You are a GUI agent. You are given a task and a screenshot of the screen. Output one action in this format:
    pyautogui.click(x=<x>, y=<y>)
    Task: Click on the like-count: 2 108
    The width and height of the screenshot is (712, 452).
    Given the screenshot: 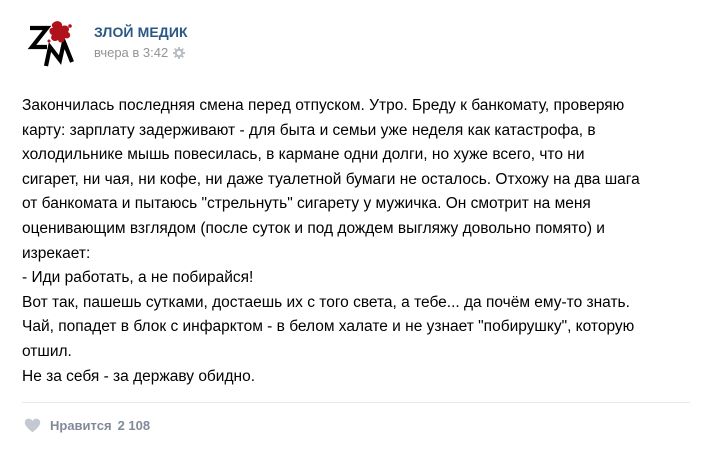 What is the action you would take?
    pyautogui.click(x=134, y=425)
    